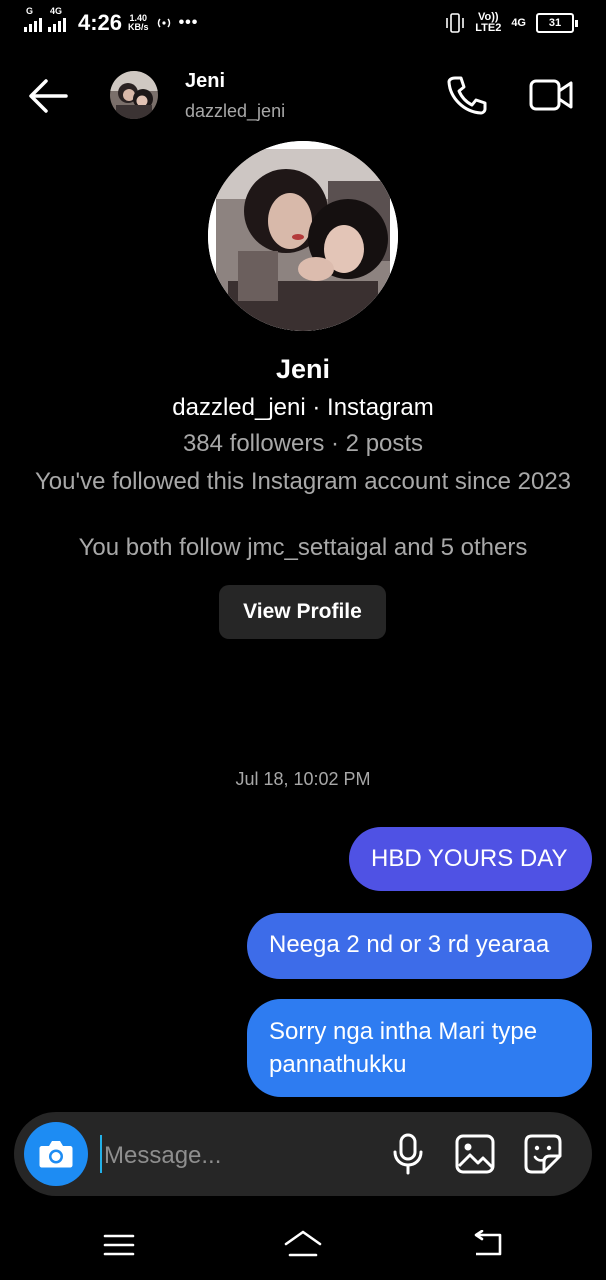  Describe the element at coordinates (419, 1048) in the screenshot. I see `message-bubble: Sorry nga intha Mari type pannathukku` at that location.